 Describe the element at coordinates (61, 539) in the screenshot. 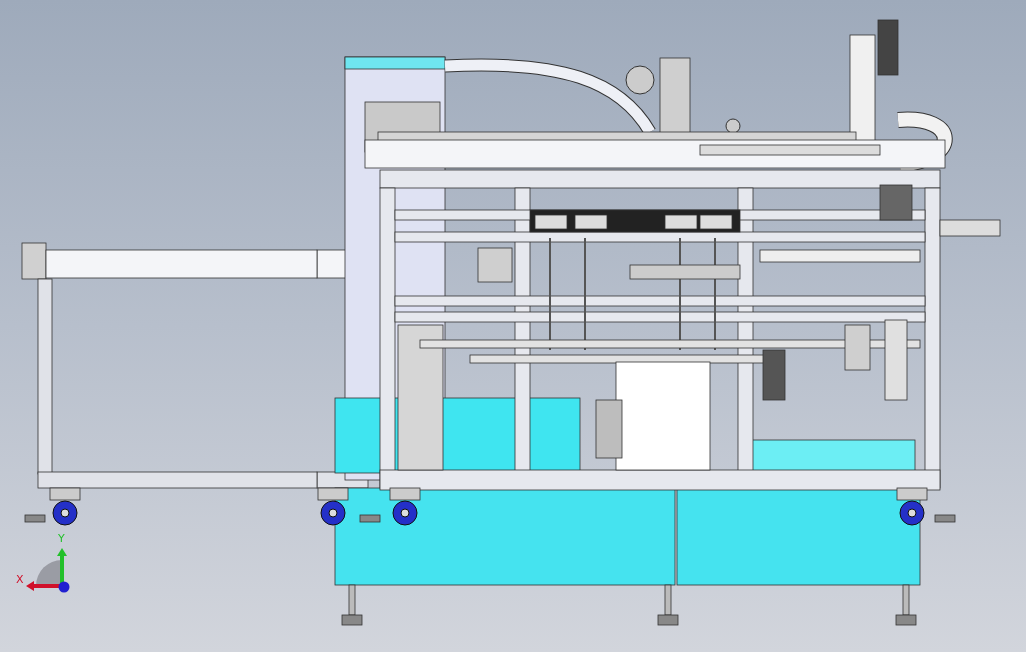

I see `axis-label: Y` at that location.